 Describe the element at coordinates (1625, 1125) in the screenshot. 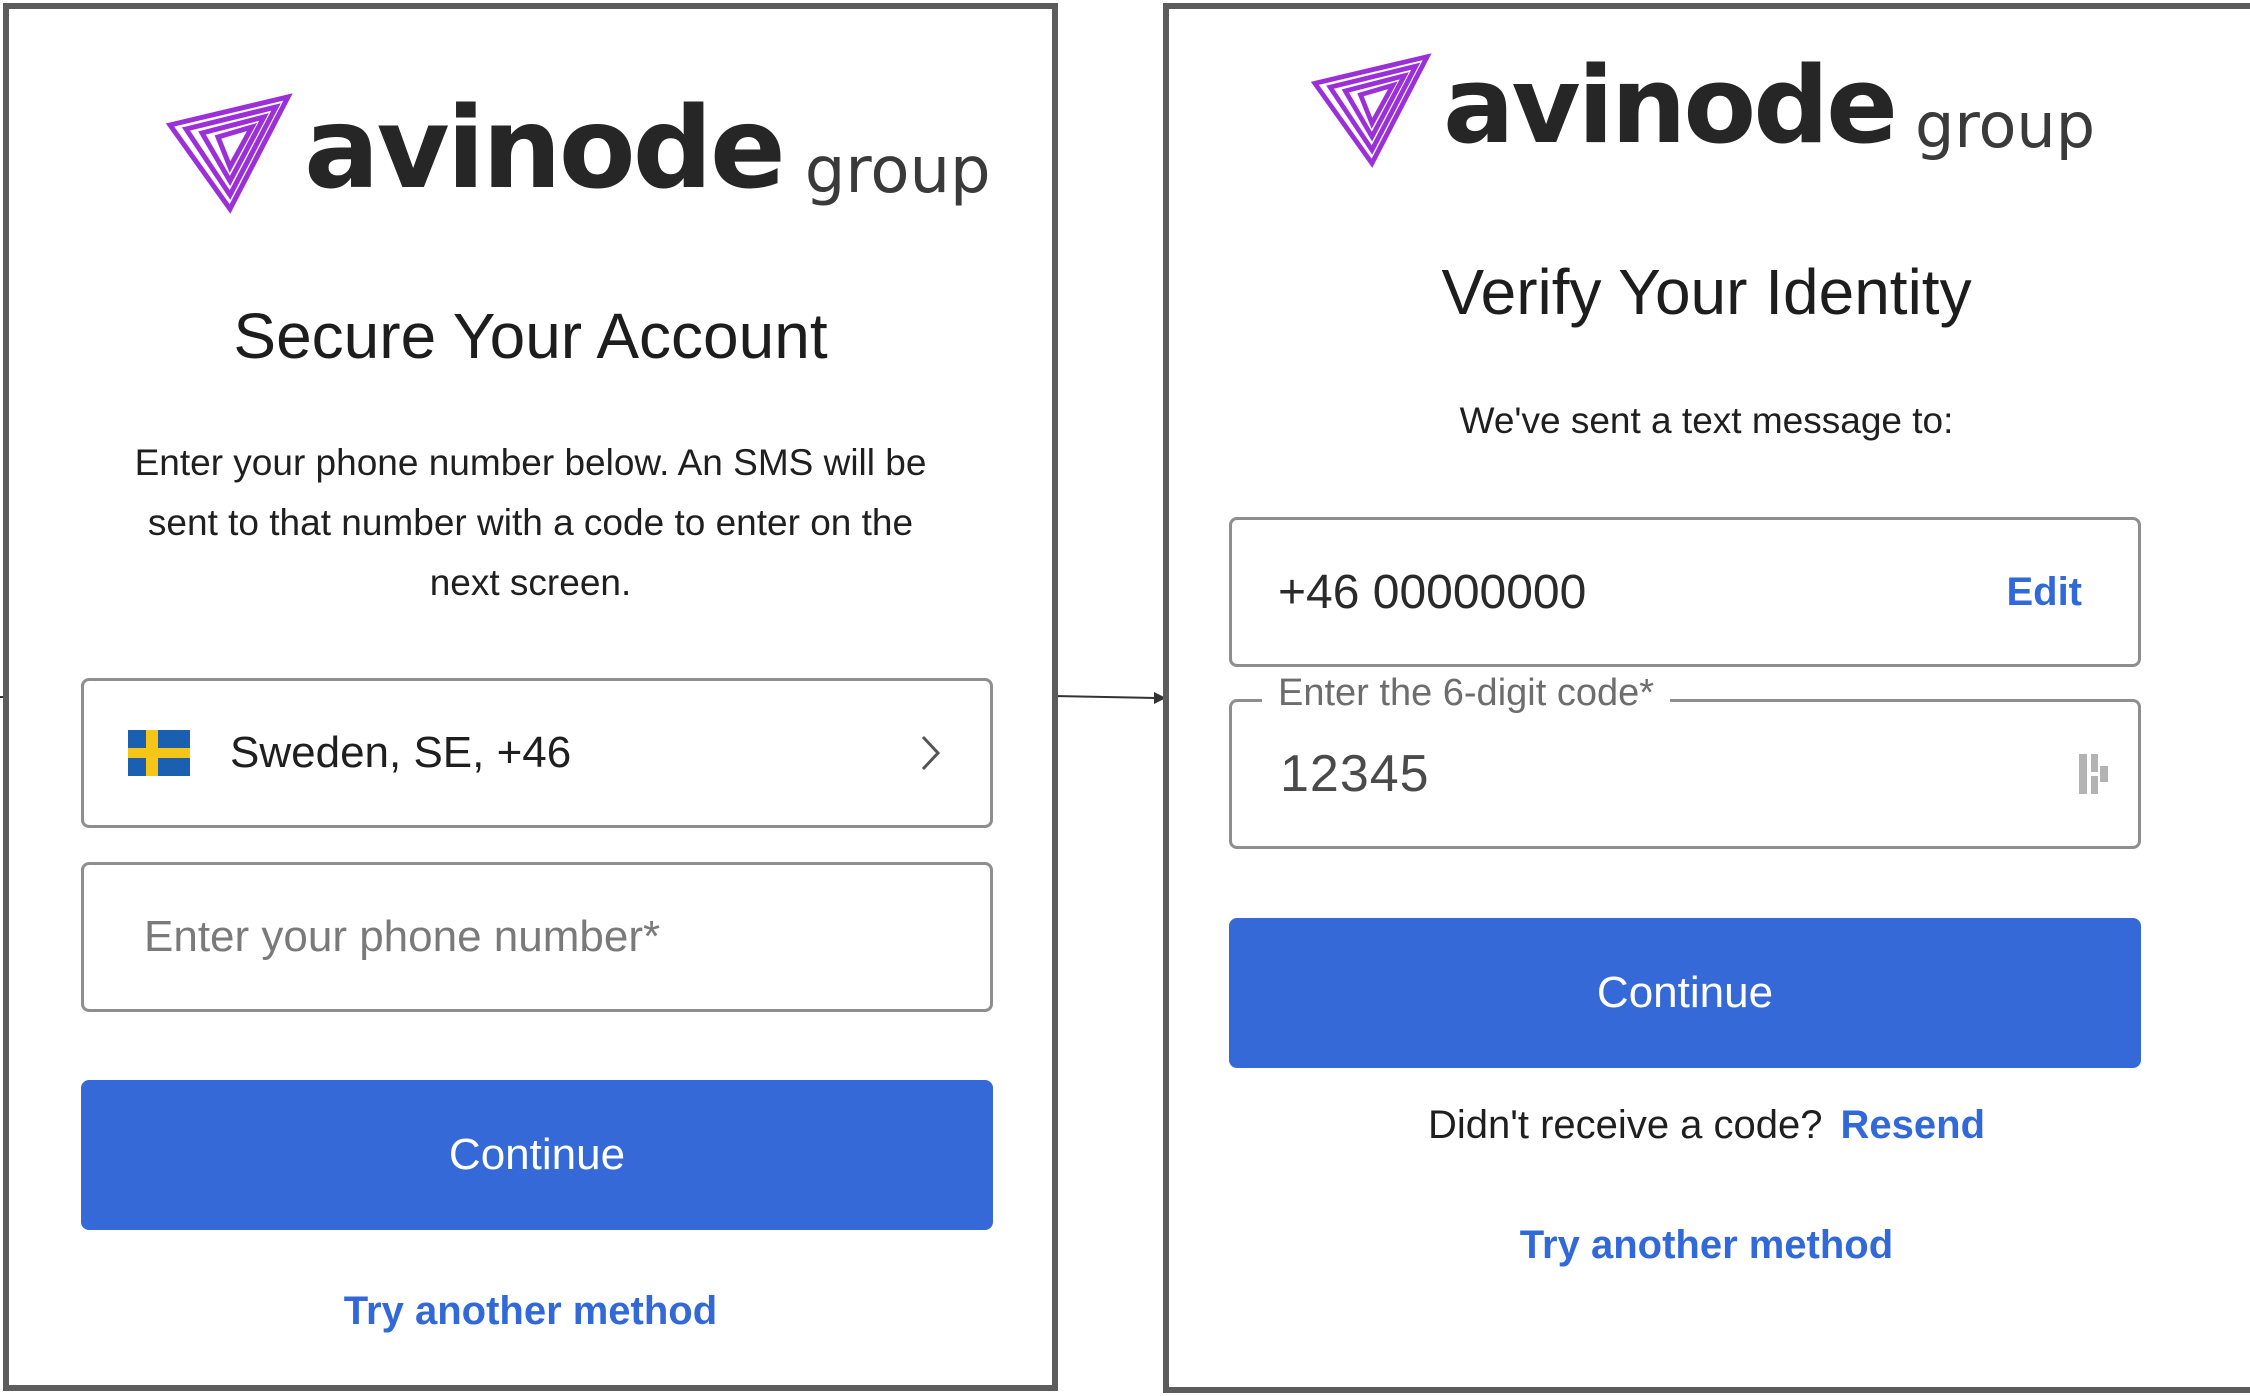

I see `resend-prompt: Didn't receive a code?` at that location.